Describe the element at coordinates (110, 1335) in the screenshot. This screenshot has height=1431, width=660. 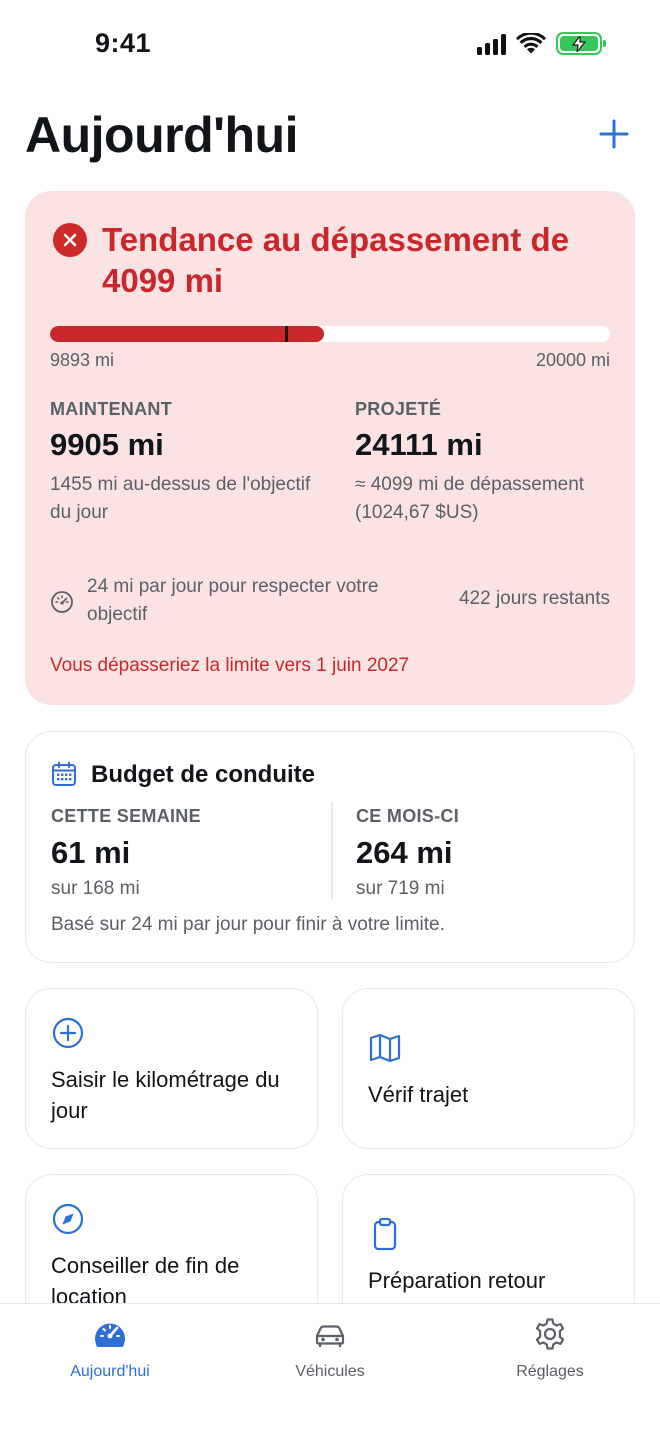
I see `gauge-icon` at that location.